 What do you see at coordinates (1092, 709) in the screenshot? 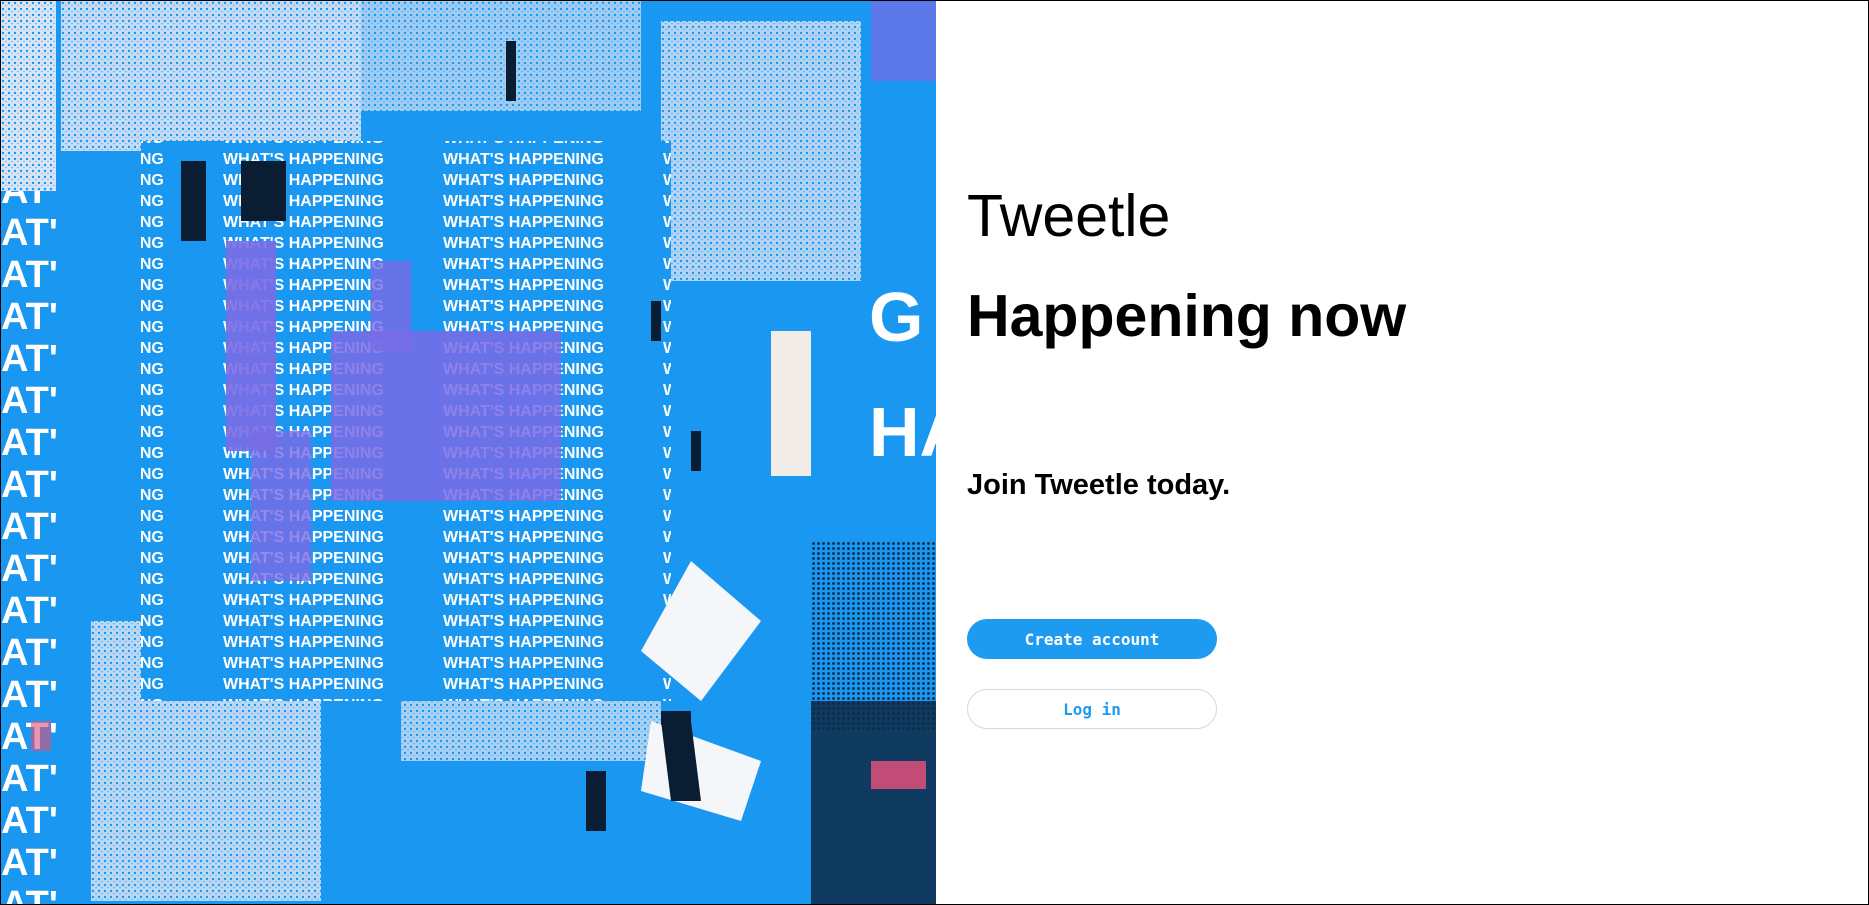
I see `login-button: Log in` at bounding box center [1092, 709].